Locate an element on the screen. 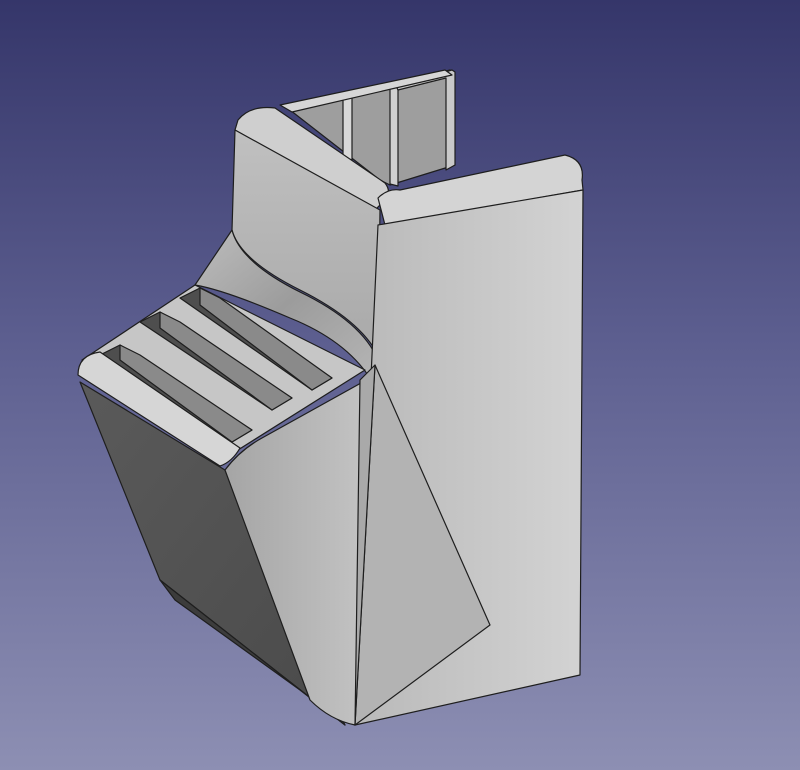  channel-fin-left is located at coordinates (347, 127).